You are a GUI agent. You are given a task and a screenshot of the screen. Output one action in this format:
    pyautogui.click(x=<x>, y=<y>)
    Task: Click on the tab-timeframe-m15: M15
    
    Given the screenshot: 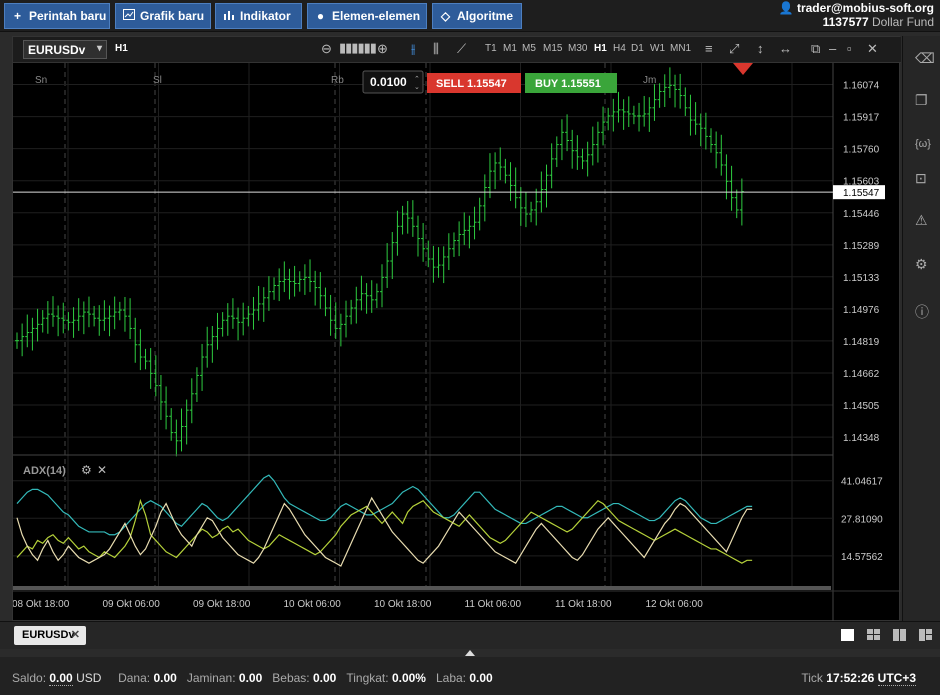 What is the action you would take?
    pyautogui.click(x=552, y=48)
    